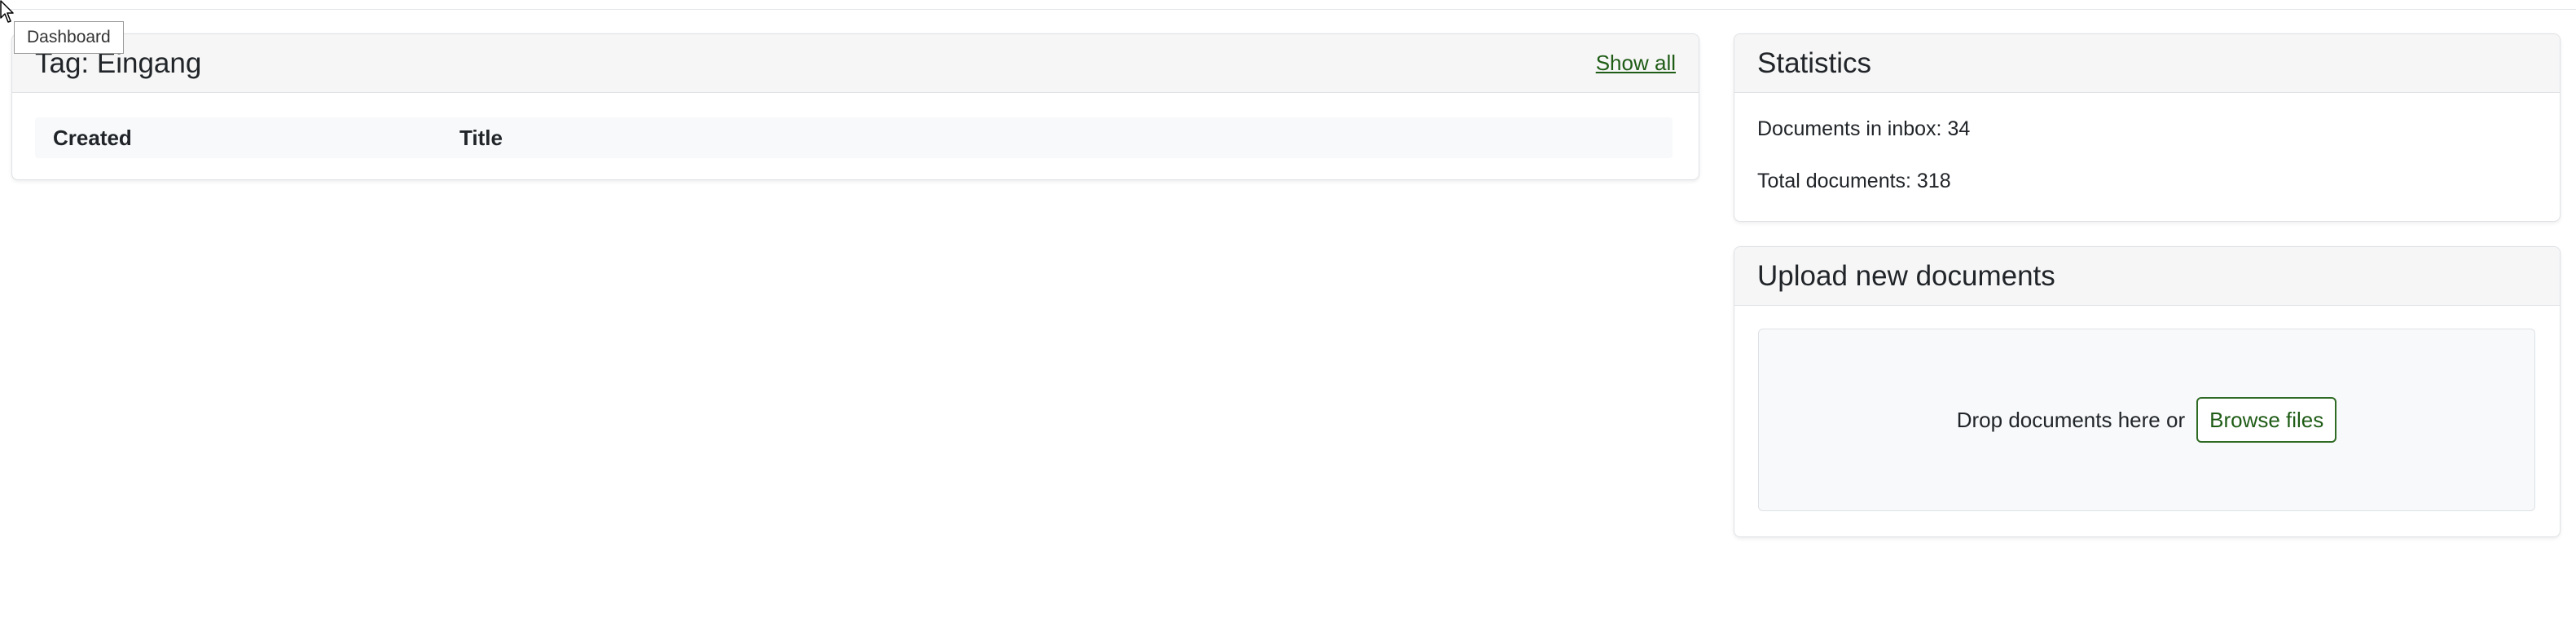 This screenshot has height=640, width=2576. Describe the element at coordinates (855, 63) in the screenshot. I see `tag-widget-header: Tag: Eingang Show all` at that location.